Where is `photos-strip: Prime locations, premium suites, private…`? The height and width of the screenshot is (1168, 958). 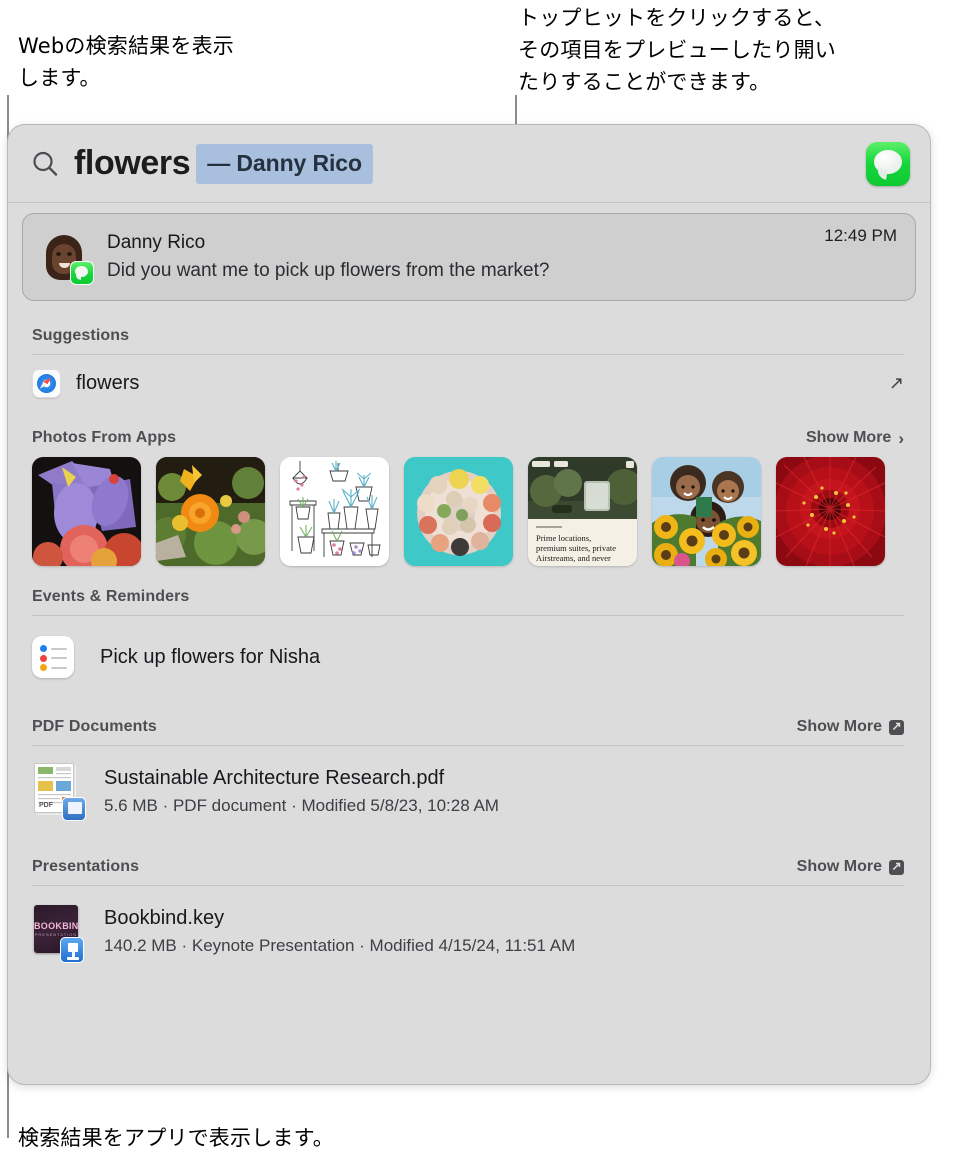 photos-strip: Prime locations, premium suites, private… is located at coordinates (469, 506).